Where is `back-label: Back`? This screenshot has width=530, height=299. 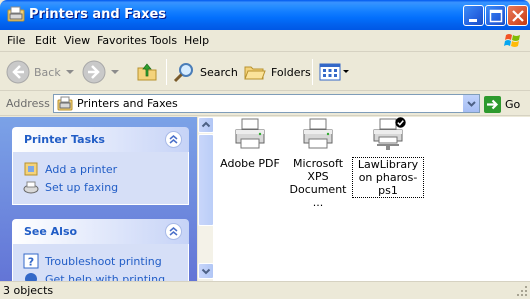 back-label: Back is located at coordinates (47, 72).